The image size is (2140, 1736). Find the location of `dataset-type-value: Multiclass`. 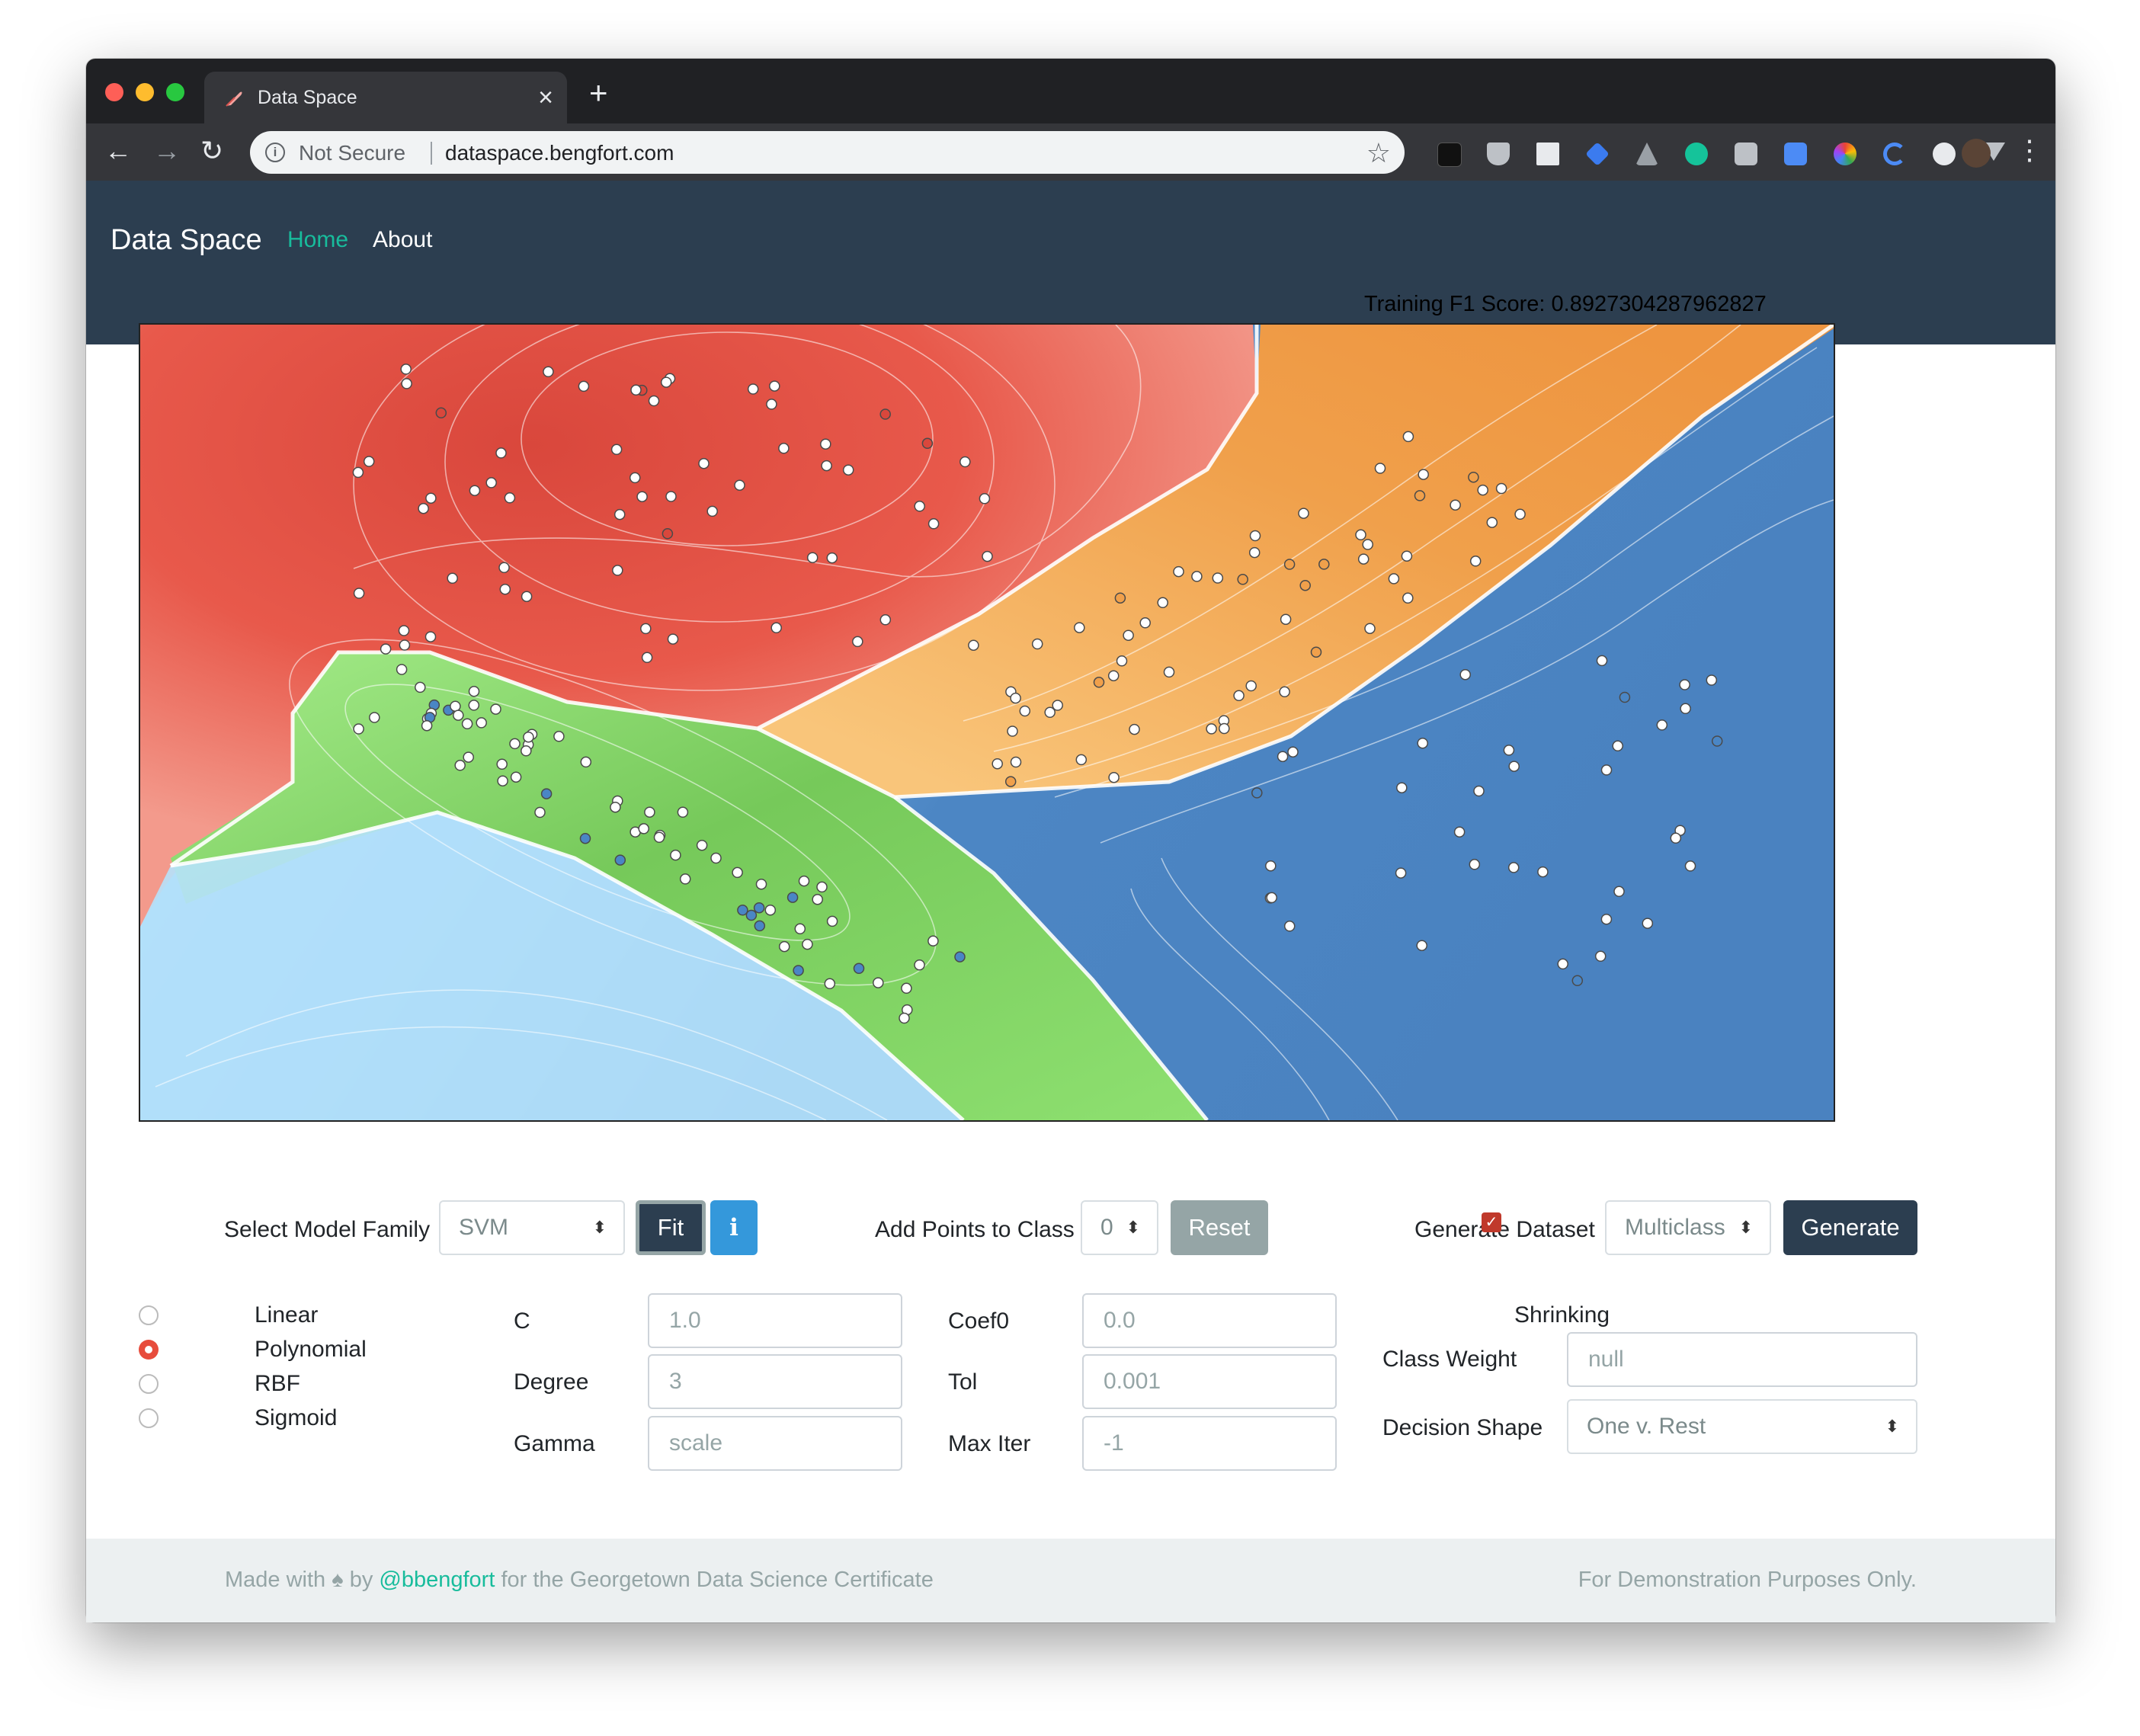

dataset-type-value: Multiclass is located at coordinates (1675, 1227).